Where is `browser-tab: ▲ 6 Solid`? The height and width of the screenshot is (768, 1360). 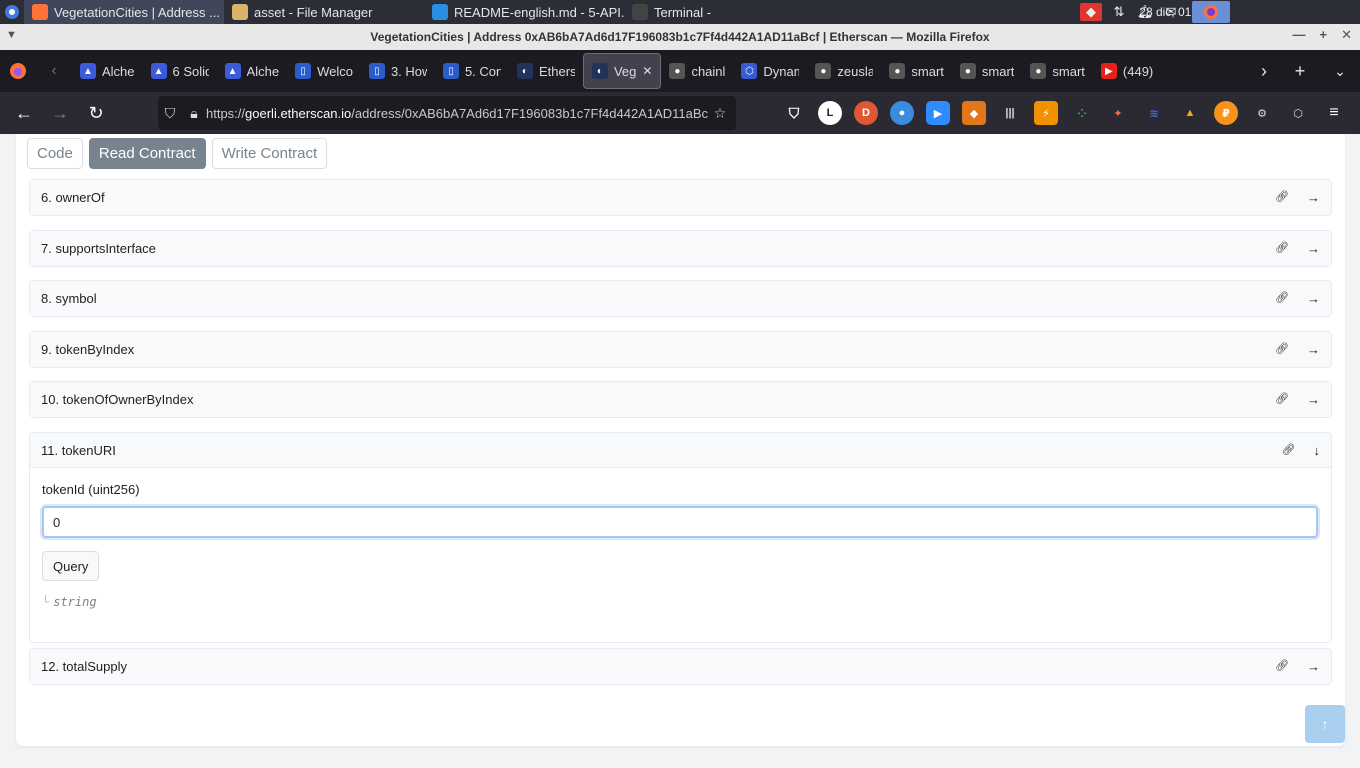 browser-tab: ▲ 6 Solid is located at coordinates (180, 71).